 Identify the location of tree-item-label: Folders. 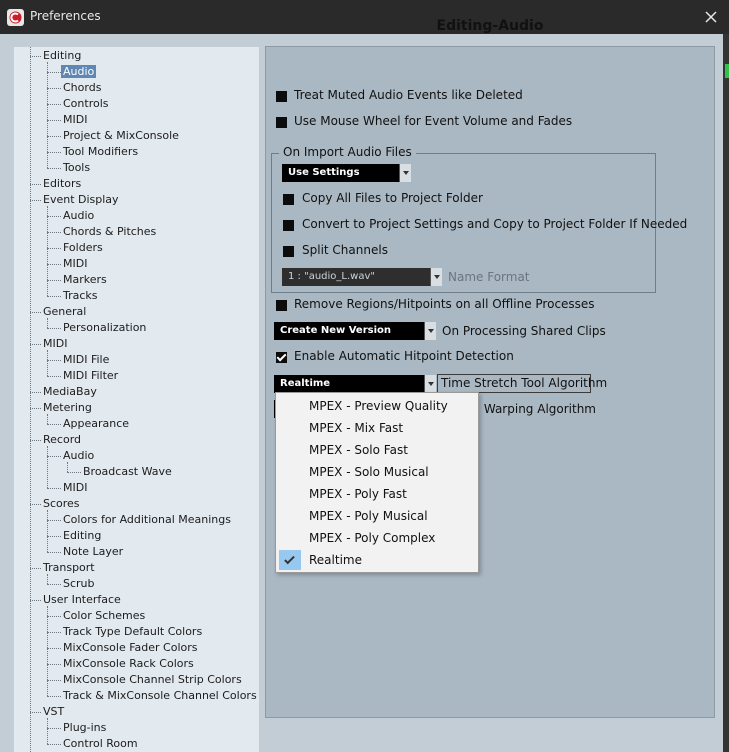
(83, 247).